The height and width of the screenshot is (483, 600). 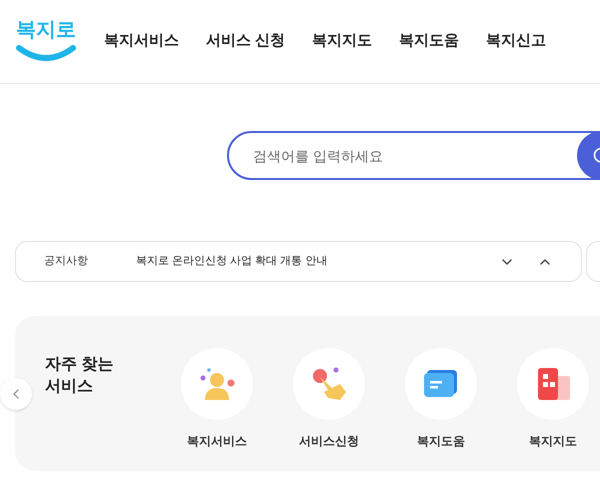 What do you see at coordinates (141, 41) in the screenshot?
I see `nav-link: 복지서비스` at bounding box center [141, 41].